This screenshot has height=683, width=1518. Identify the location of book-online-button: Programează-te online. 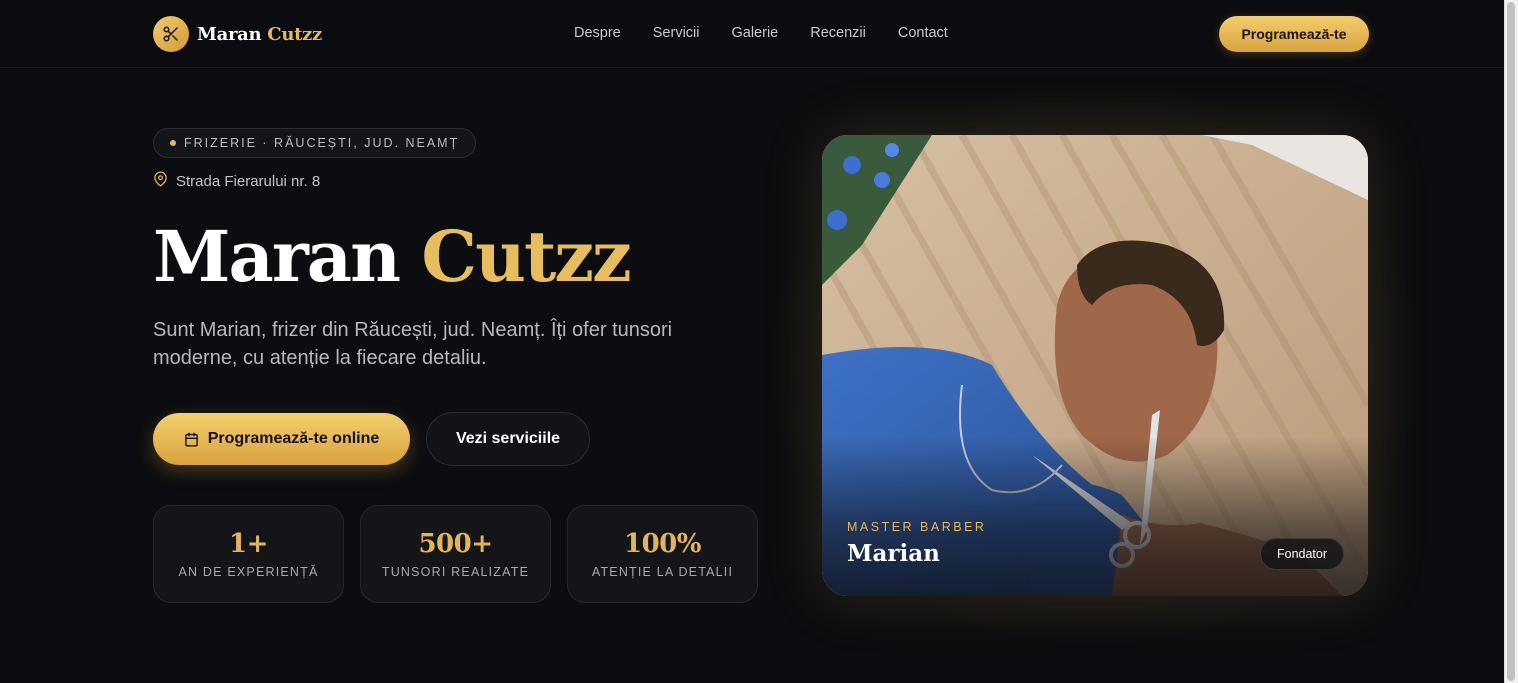
(281, 439).